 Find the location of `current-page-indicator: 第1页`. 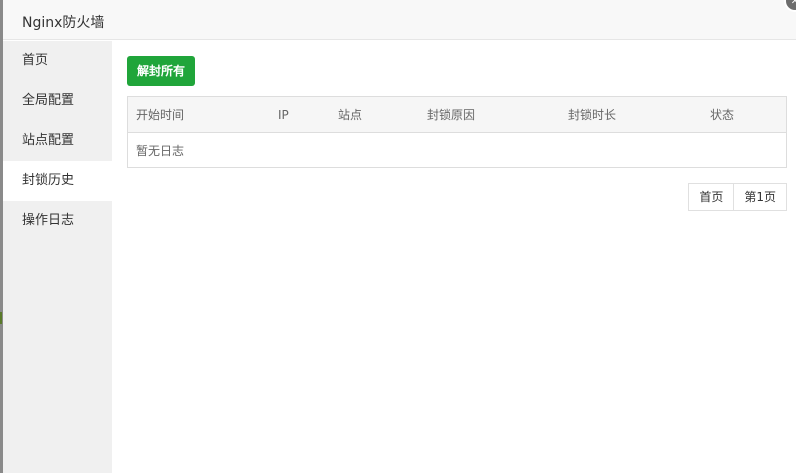

current-page-indicator: 第1页 is located at coordinates (760, 197).